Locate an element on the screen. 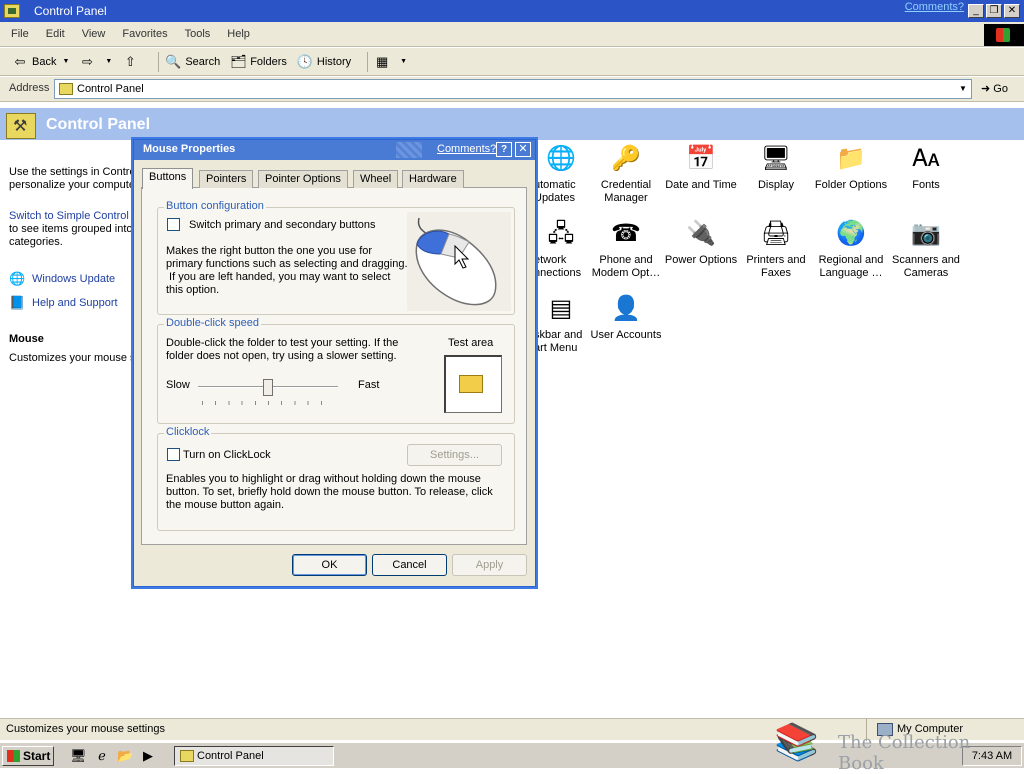 The height and width of the screenshot is (774, 1024). group-title: Clicklock is located at coordinates (188, 432).